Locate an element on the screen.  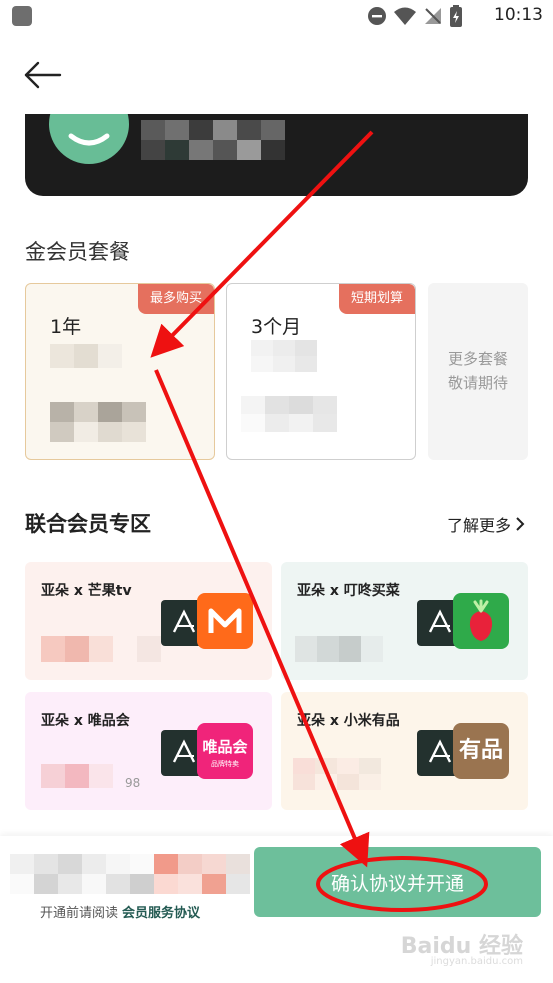
back-button is located at coordinates (44, 75).